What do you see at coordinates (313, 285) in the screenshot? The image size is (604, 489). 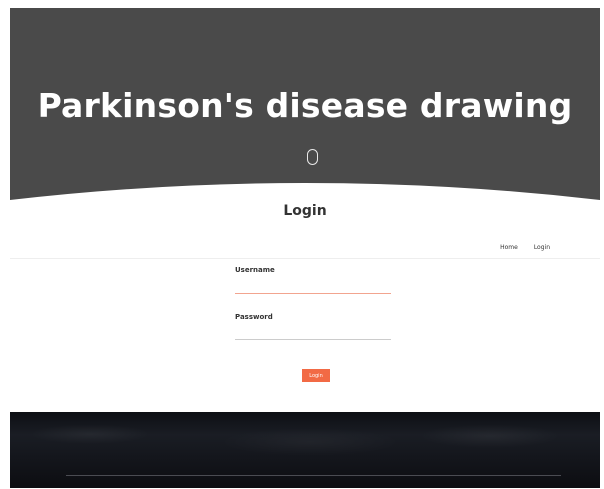 I see `username-input` at bounding box center [313, 285].